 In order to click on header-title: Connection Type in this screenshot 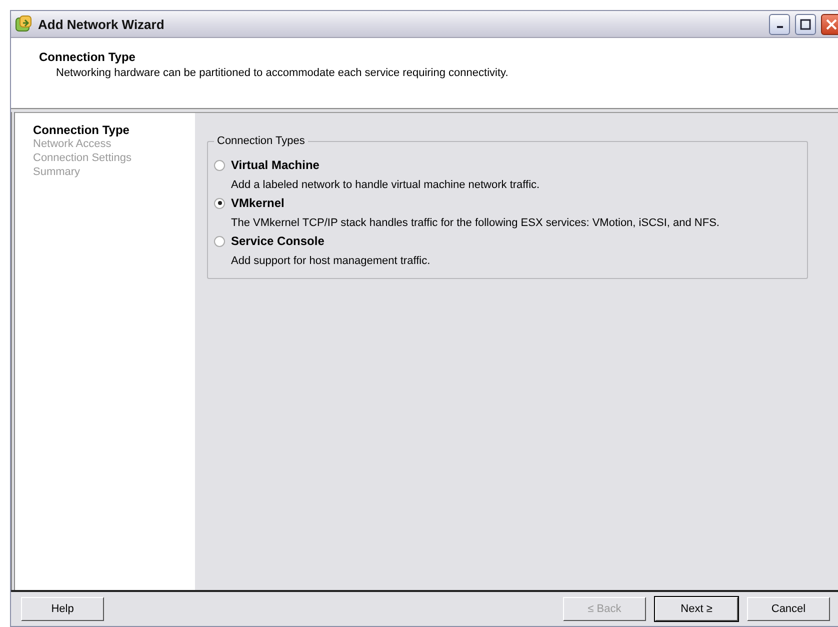, I will do `click(87, 57)`.